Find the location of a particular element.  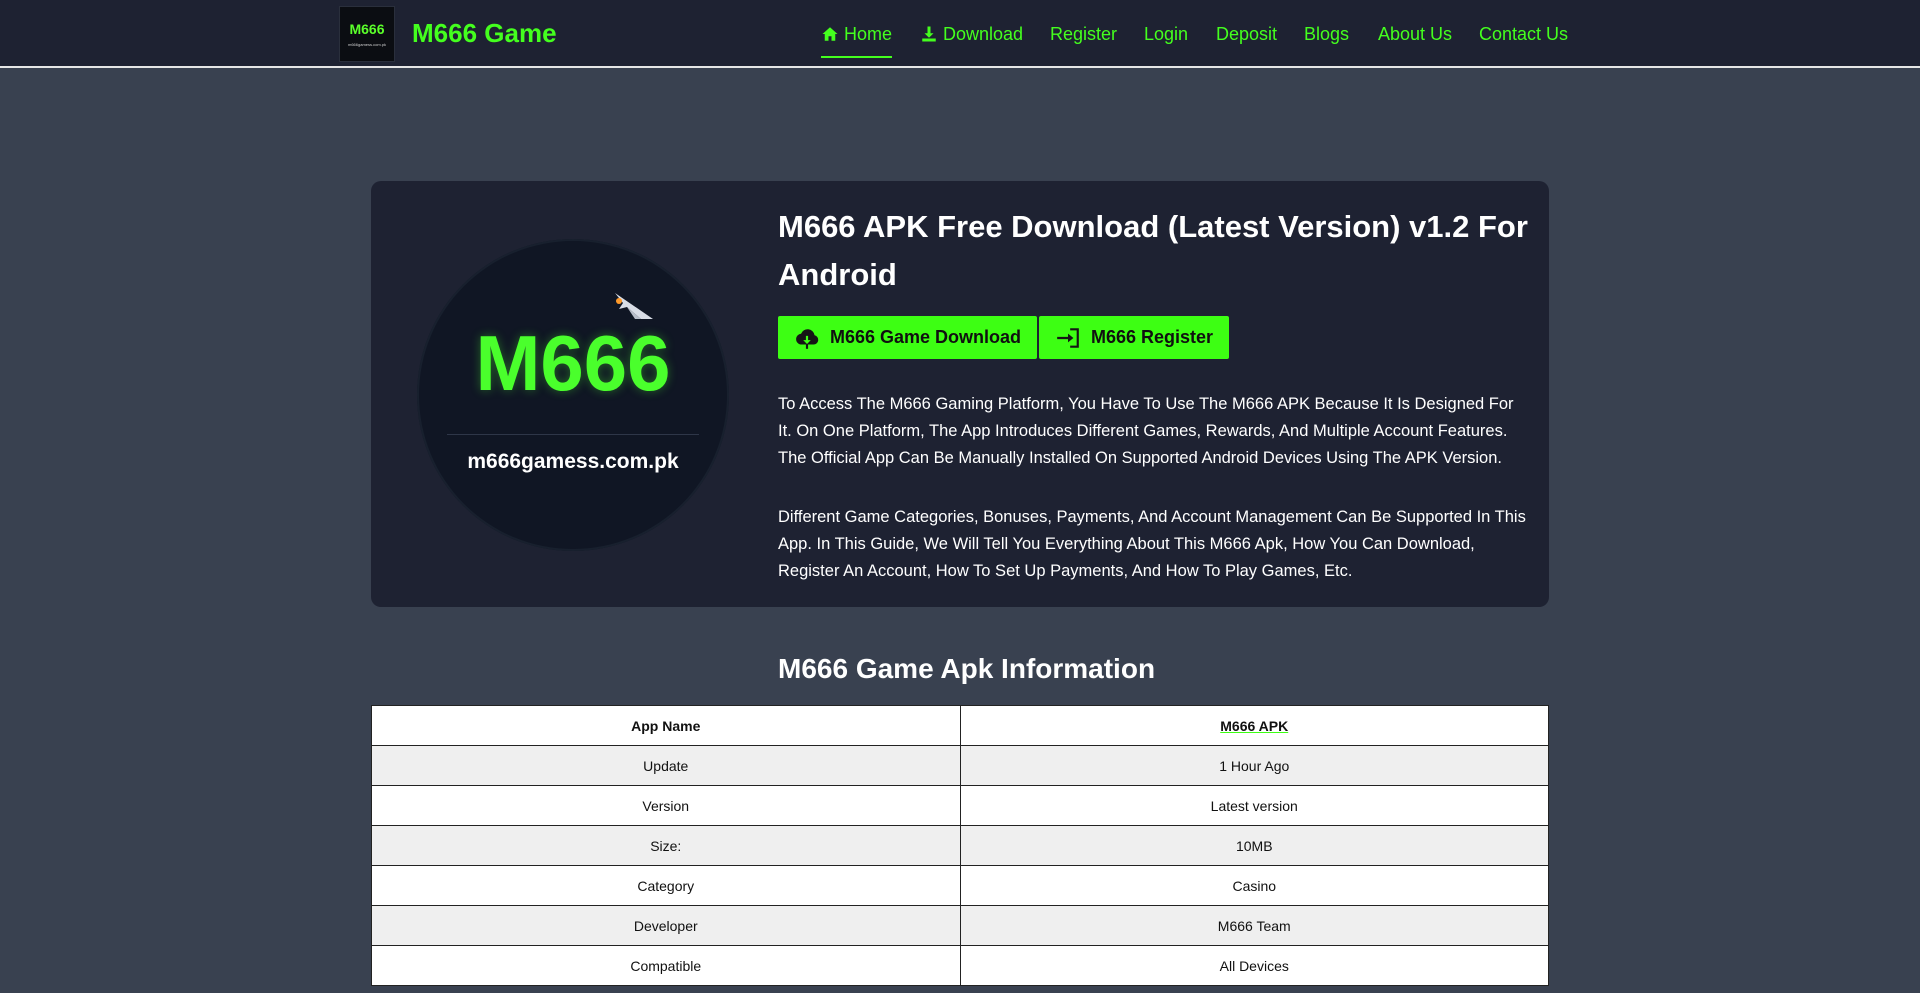

table-cell-value: M666 APK is located at coordinates (1254, 725).